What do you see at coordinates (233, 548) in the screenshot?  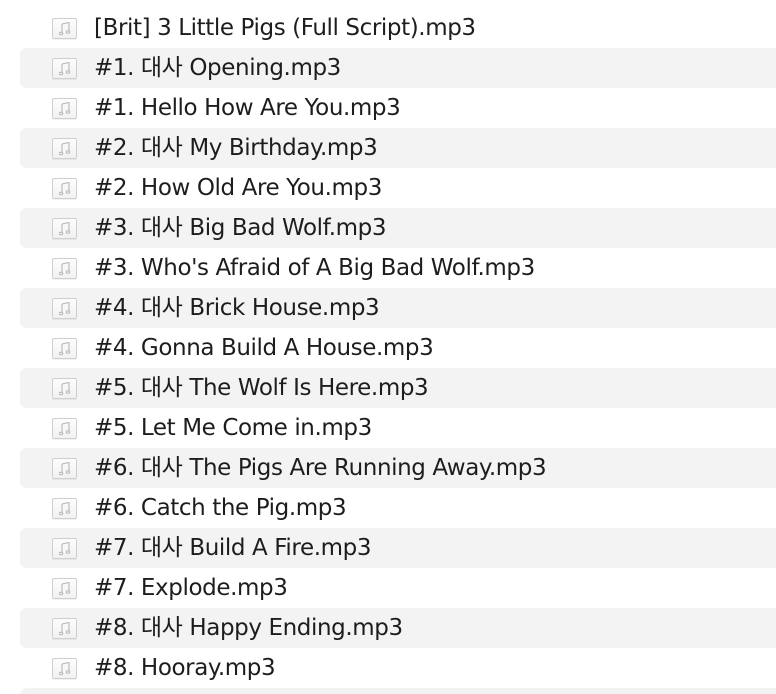 I see `file-name: #7. 대사 Build A Fire.mp3` at bounding box center [233, 548].